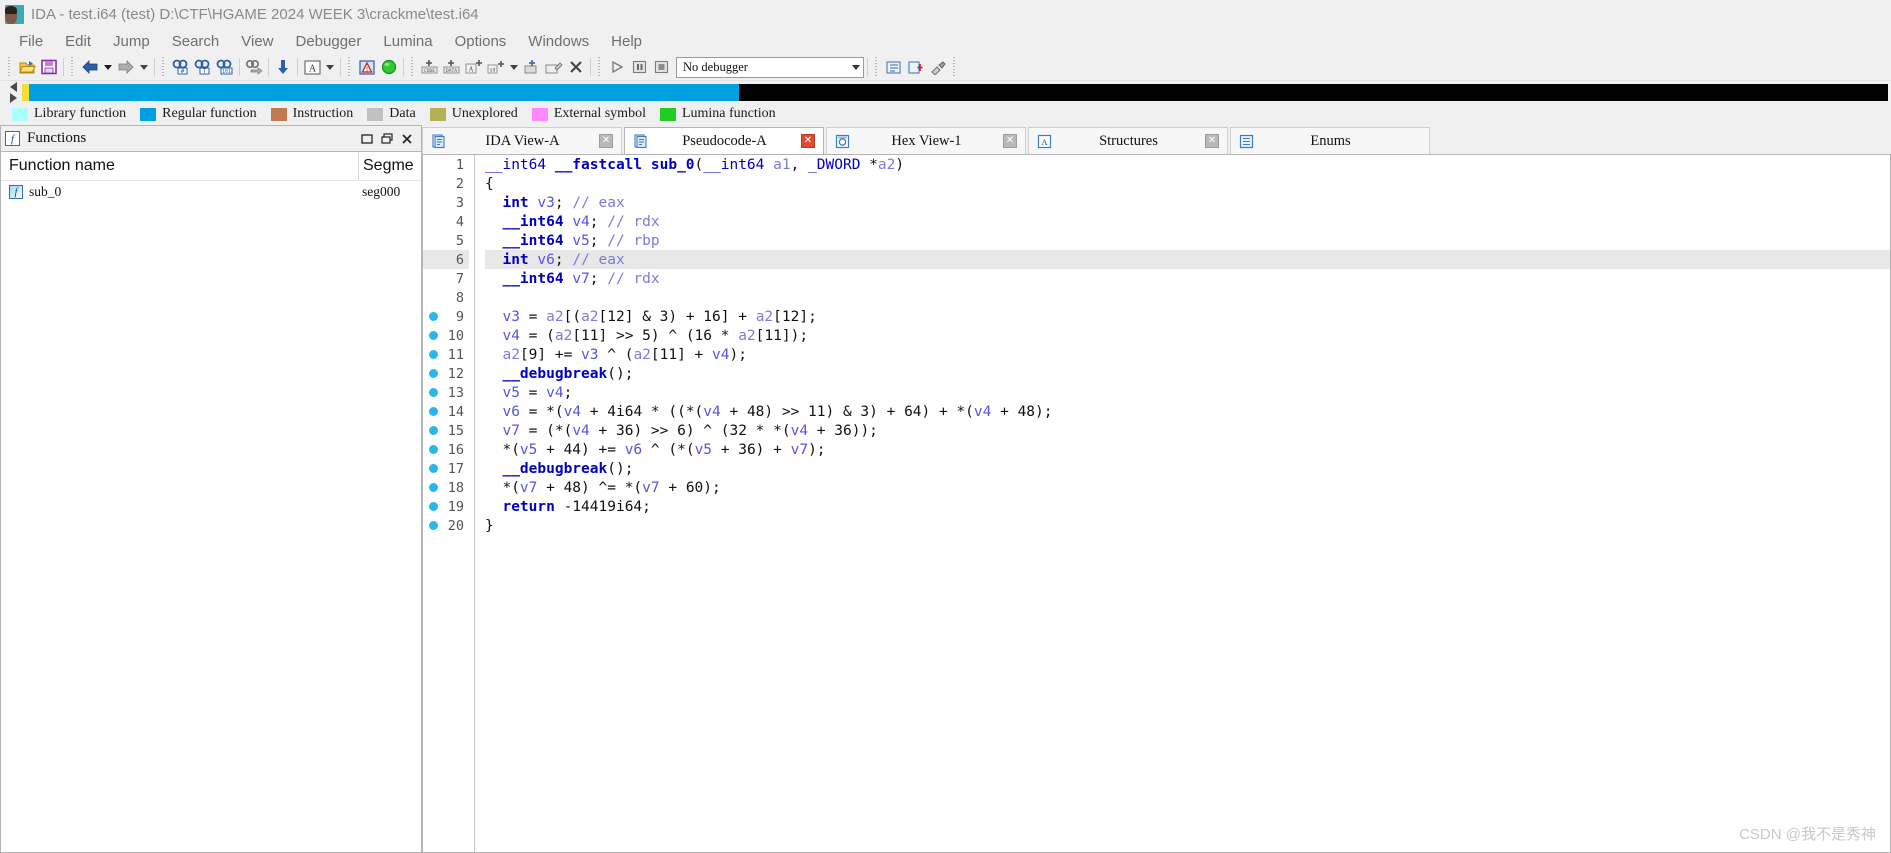  Describe the element at coordinates (430, 67) in the screenshot. I see `make-code-icon: CODE` at that location.